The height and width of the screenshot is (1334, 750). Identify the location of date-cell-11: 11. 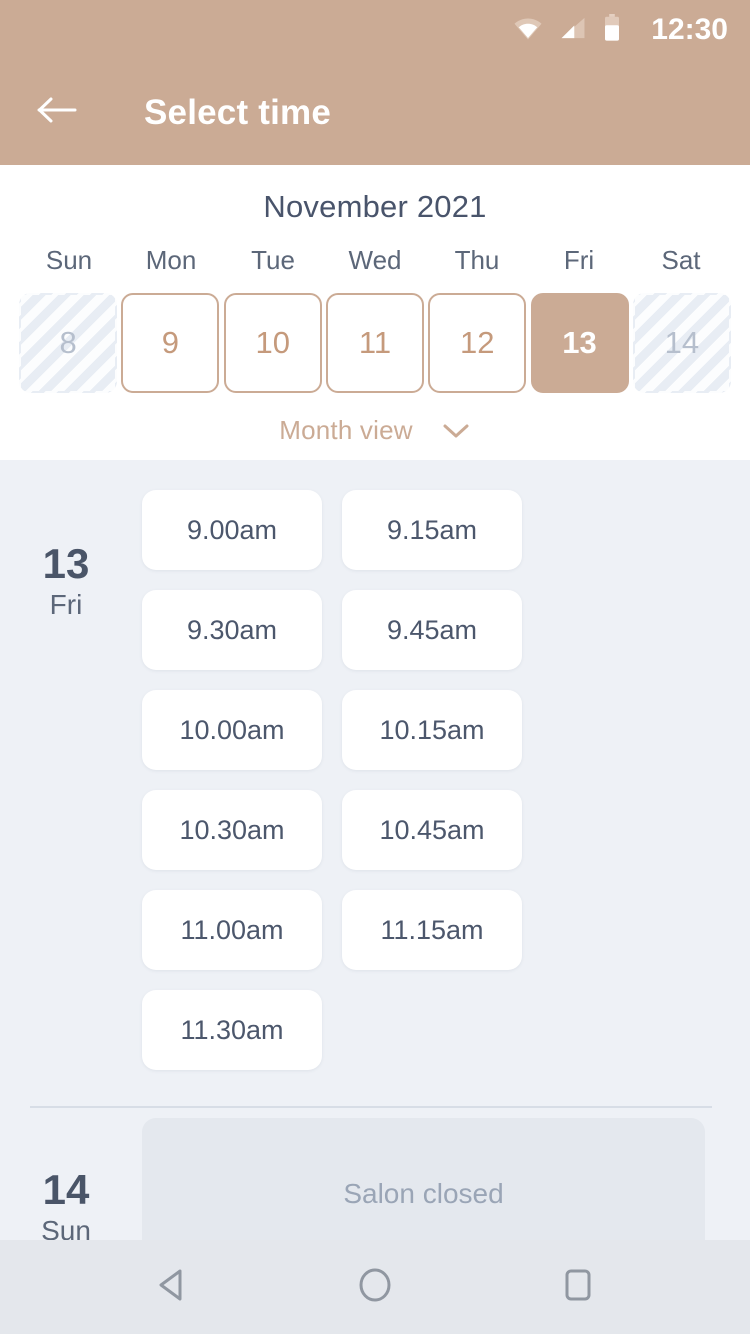
(374, 343).